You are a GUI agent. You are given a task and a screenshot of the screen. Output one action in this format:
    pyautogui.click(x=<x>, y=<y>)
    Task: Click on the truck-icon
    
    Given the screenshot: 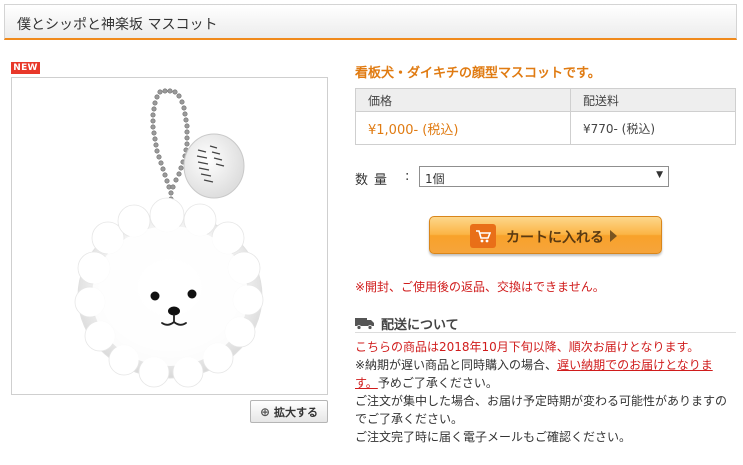 What is the action you would take?
    pyautogui.click(x=364, y=324)
    